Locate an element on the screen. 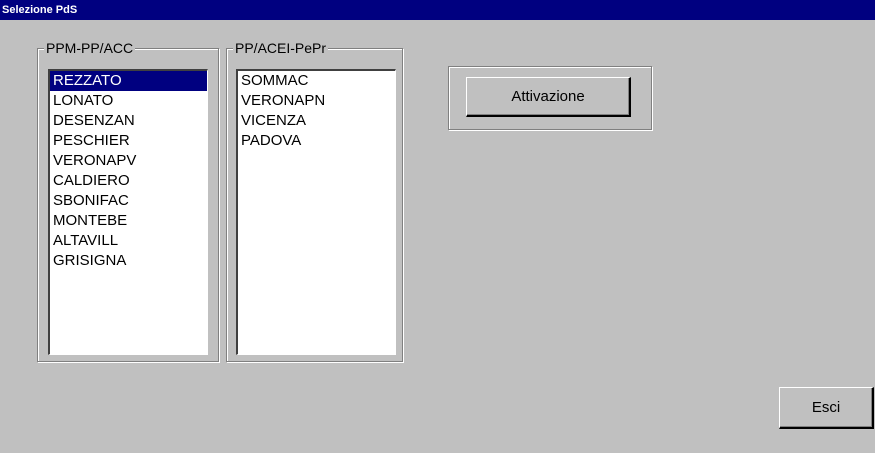 The image size is (875, 453). list-item: GRISIGNA is located at coordinates (128, 261).